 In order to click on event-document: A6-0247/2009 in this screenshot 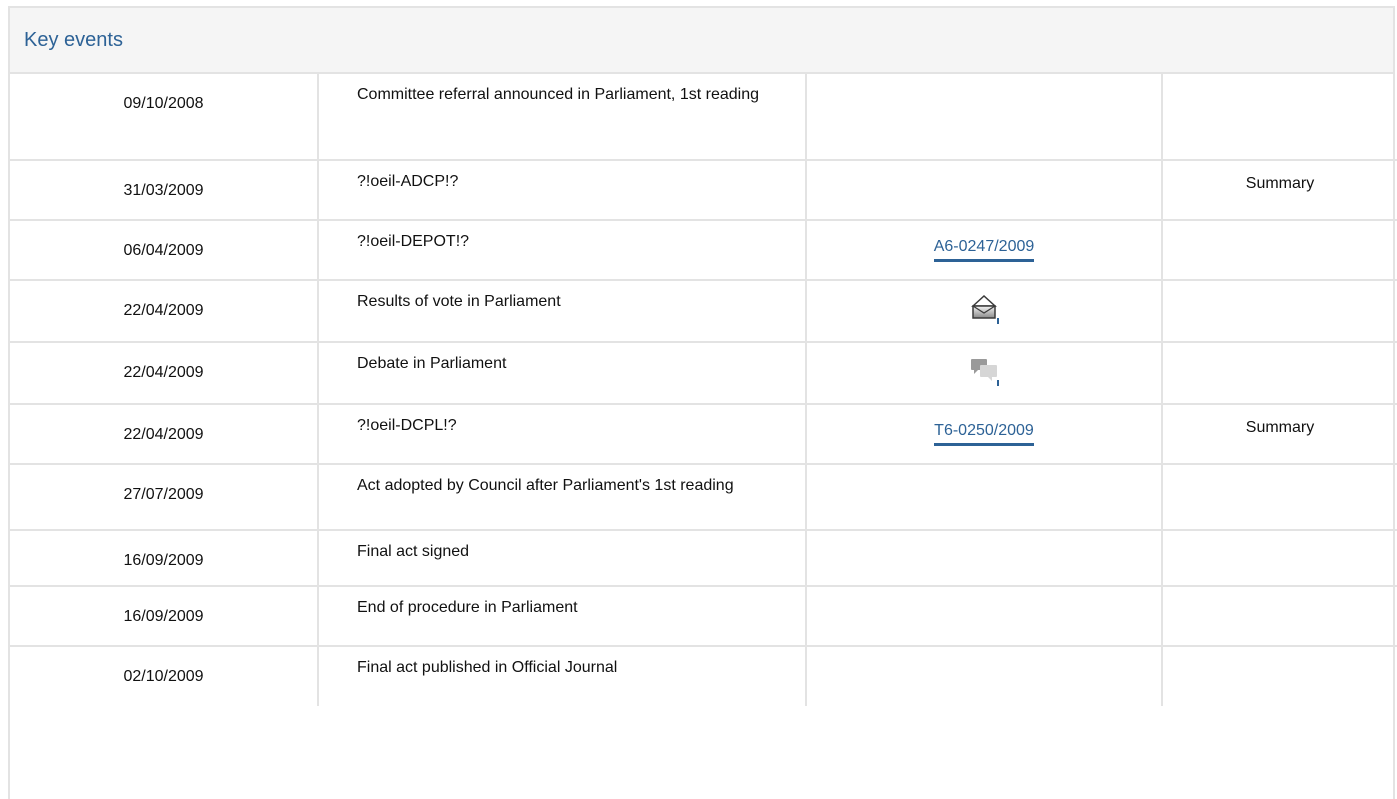, I will do `click(984, 250)`.